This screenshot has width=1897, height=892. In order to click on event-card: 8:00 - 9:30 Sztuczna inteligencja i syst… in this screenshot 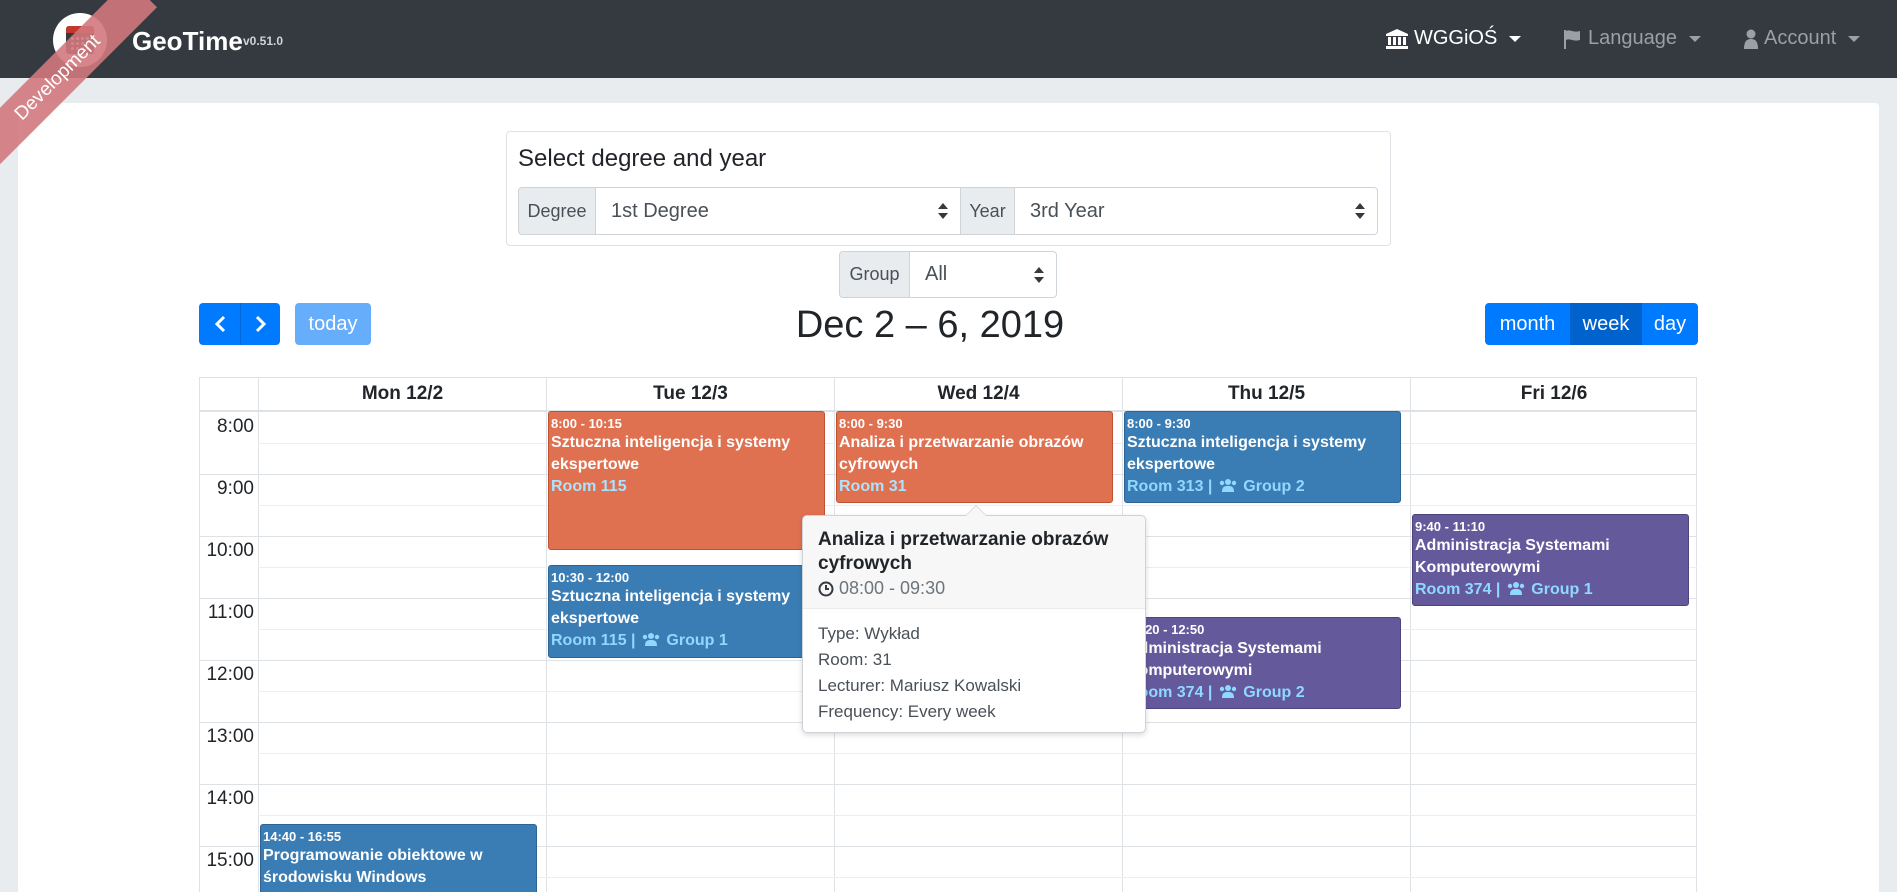, I will do `click(1262, 457)`.